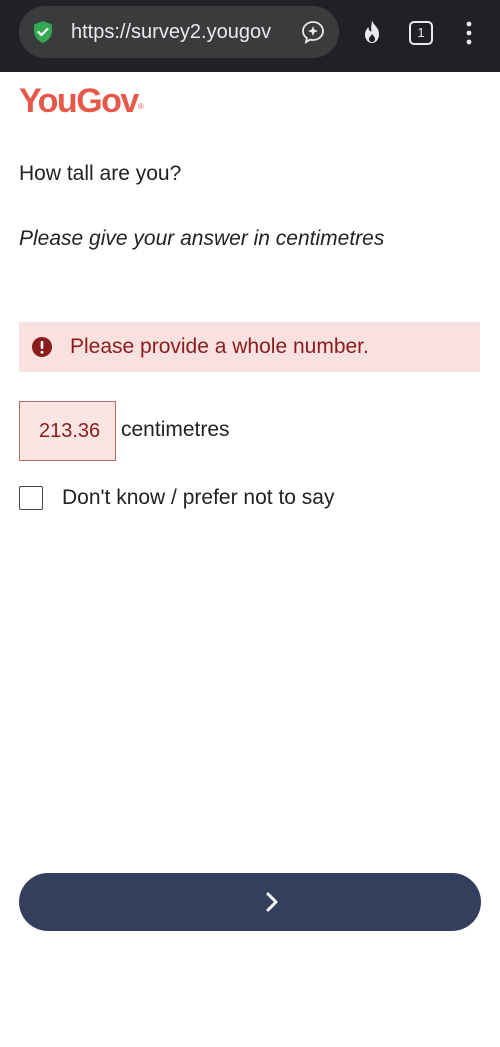 This screenshot has height=1047, width=500. I want to click on error-message: Please provide a whole number., so click(219, 346).